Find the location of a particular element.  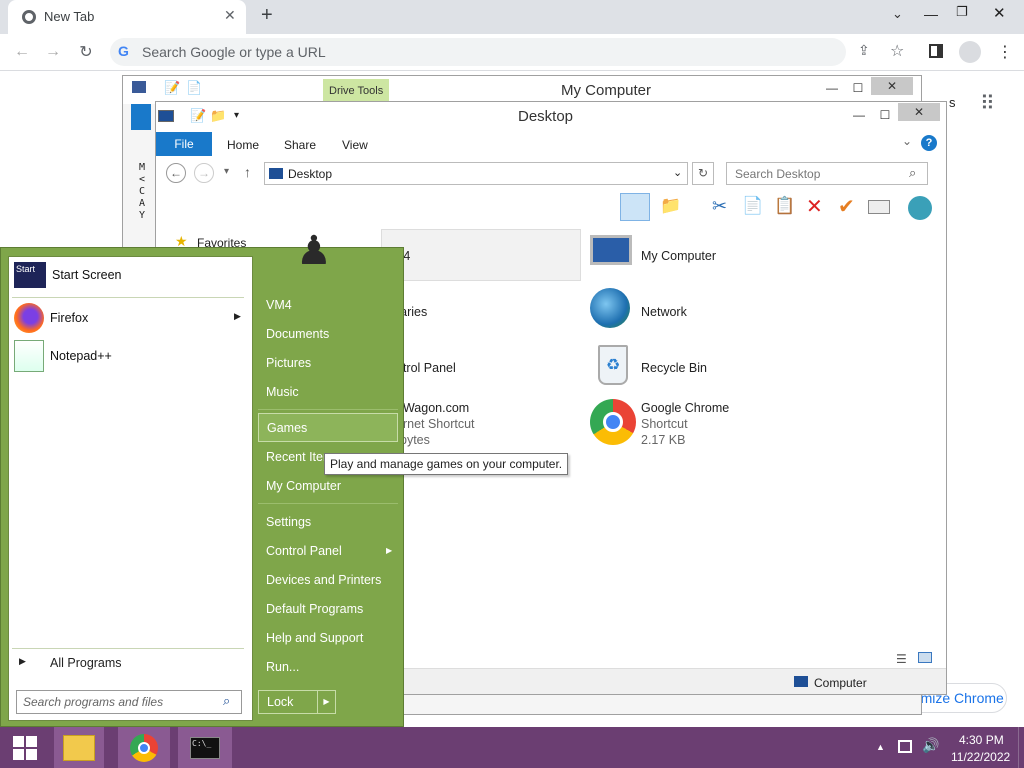

share-icon: ⇪ is located at coordinates (864, 50).